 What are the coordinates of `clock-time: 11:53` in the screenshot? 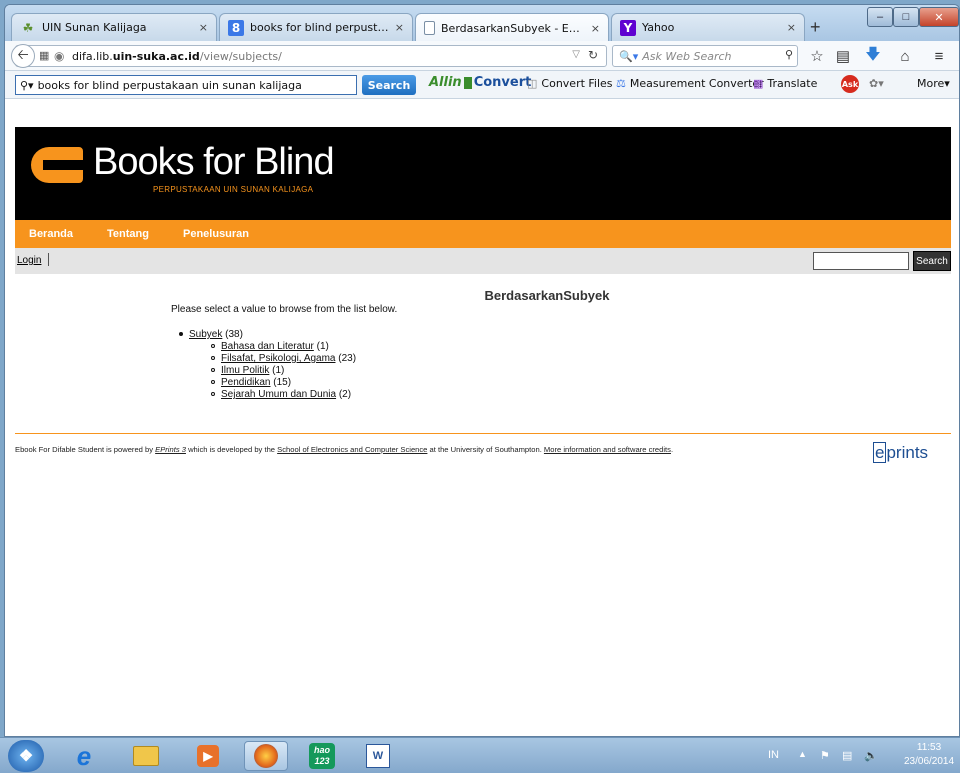 It's located at (929, 747).